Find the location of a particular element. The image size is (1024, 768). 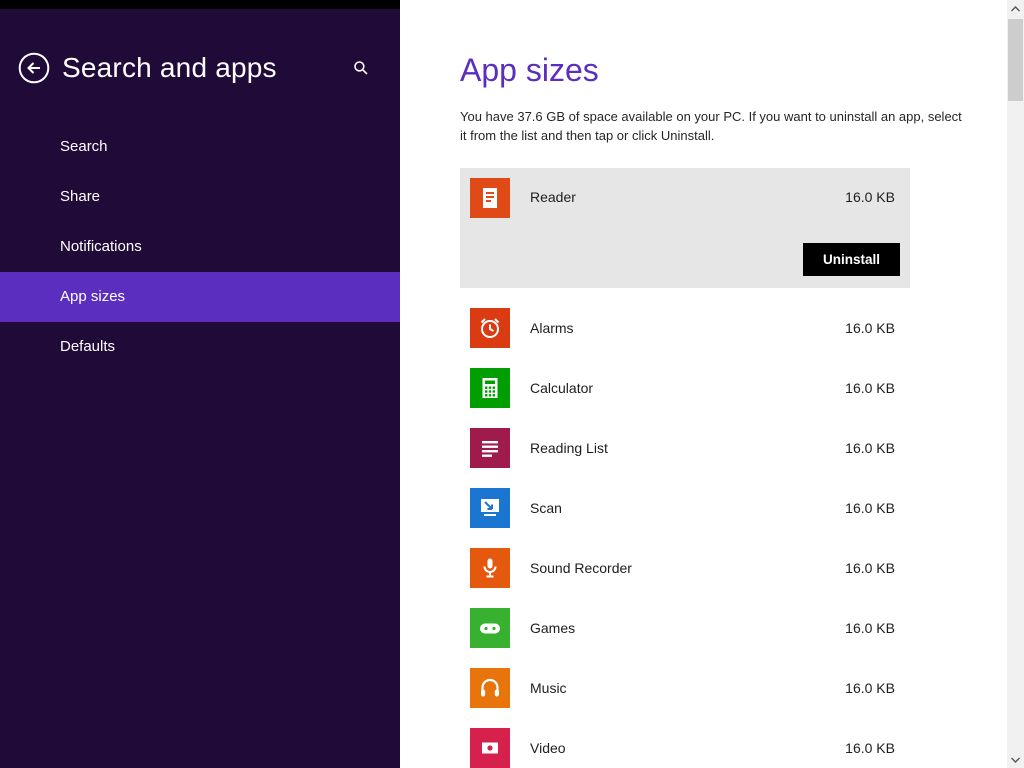

back-icon is located at coordinates (34, 68).